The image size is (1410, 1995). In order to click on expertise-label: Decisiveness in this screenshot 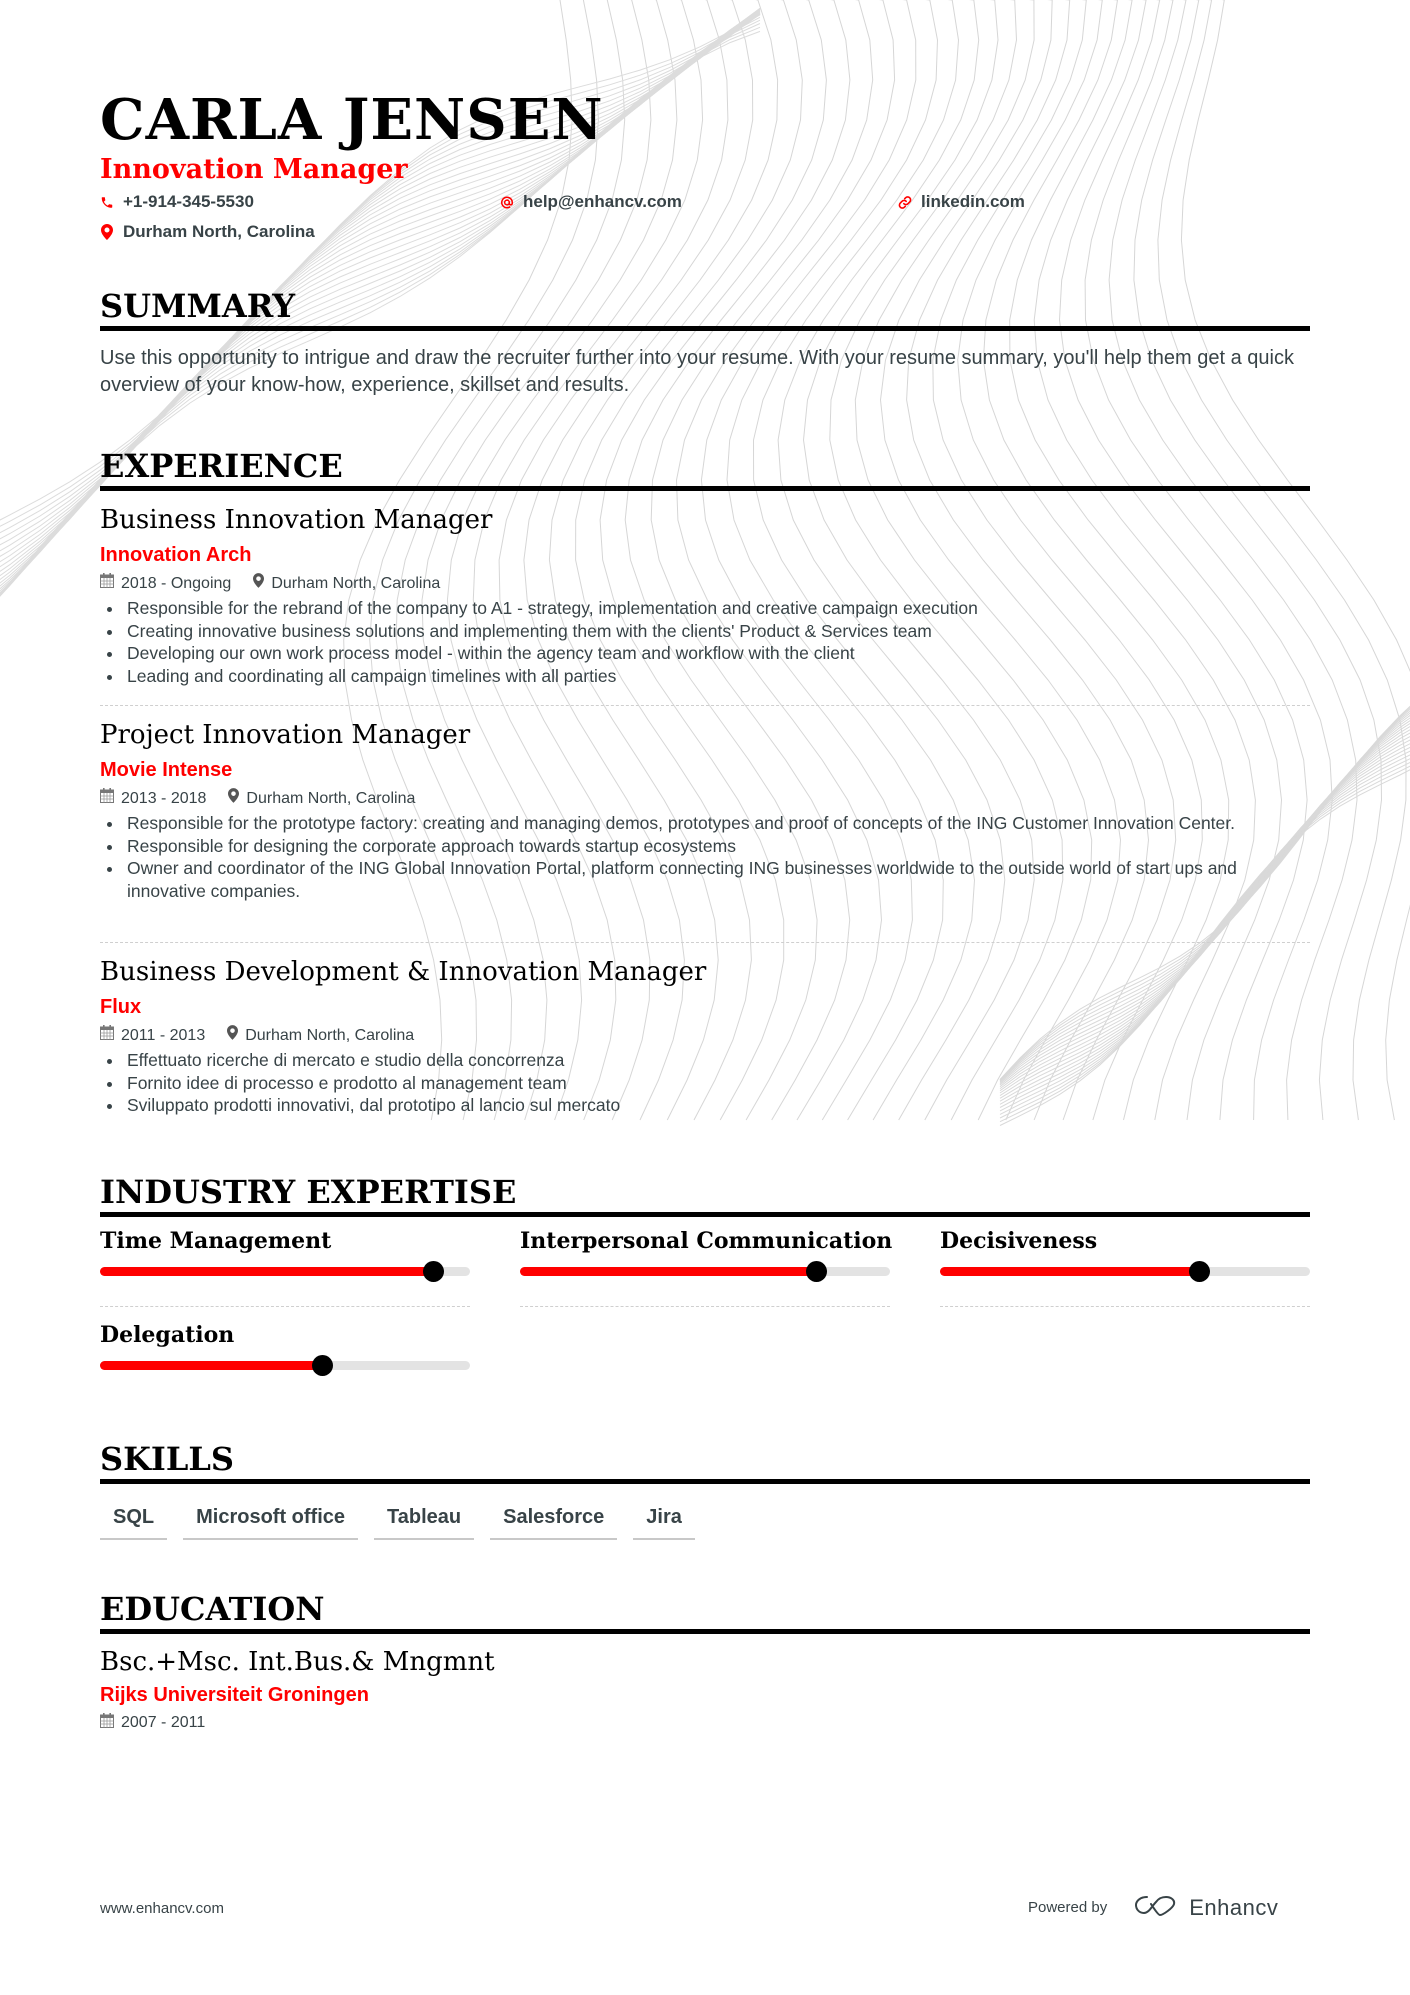, I will do `click(1019, 1241)`.